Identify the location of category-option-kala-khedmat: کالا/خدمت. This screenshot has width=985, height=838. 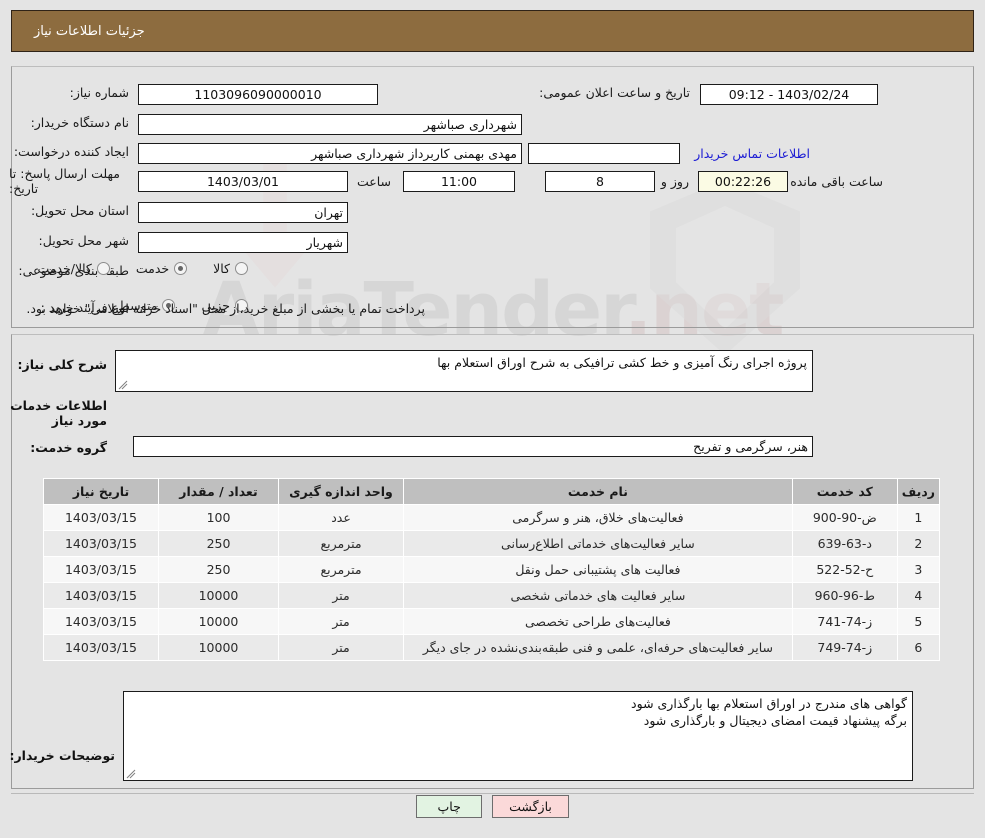
(73, 268).